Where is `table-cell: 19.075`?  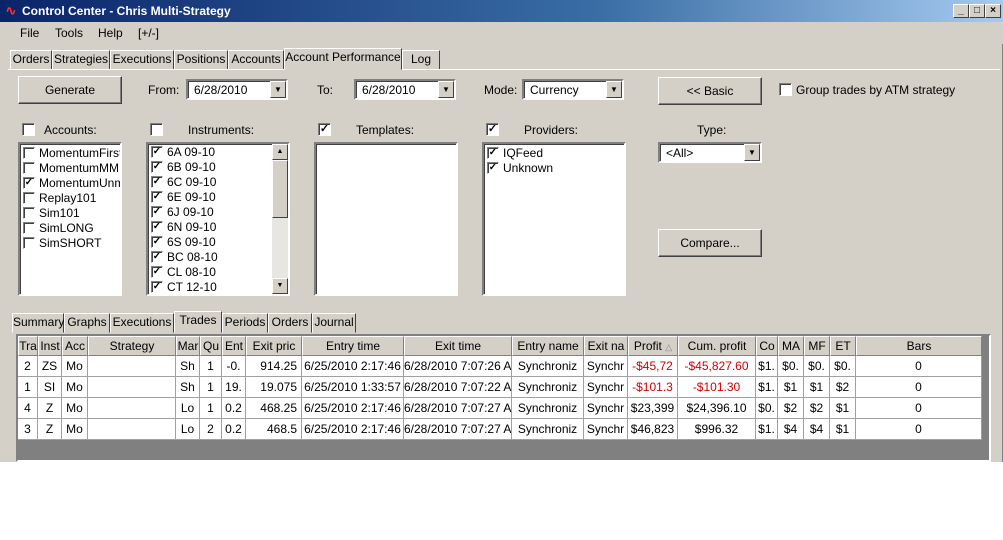 table-cell: 19.075 is located at coordinates (274, 387).